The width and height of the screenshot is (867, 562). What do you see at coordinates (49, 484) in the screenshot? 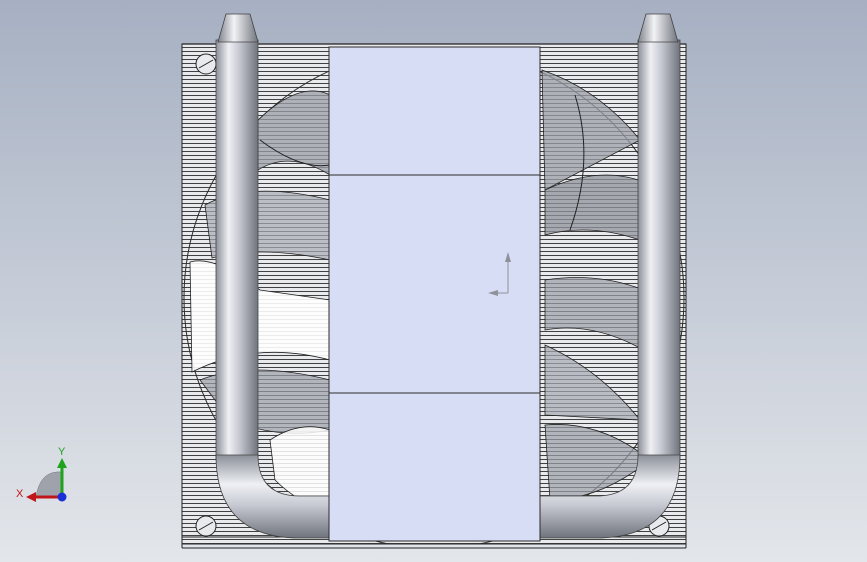
I see `triad-plane-icon` at bounding box center [49, 484].